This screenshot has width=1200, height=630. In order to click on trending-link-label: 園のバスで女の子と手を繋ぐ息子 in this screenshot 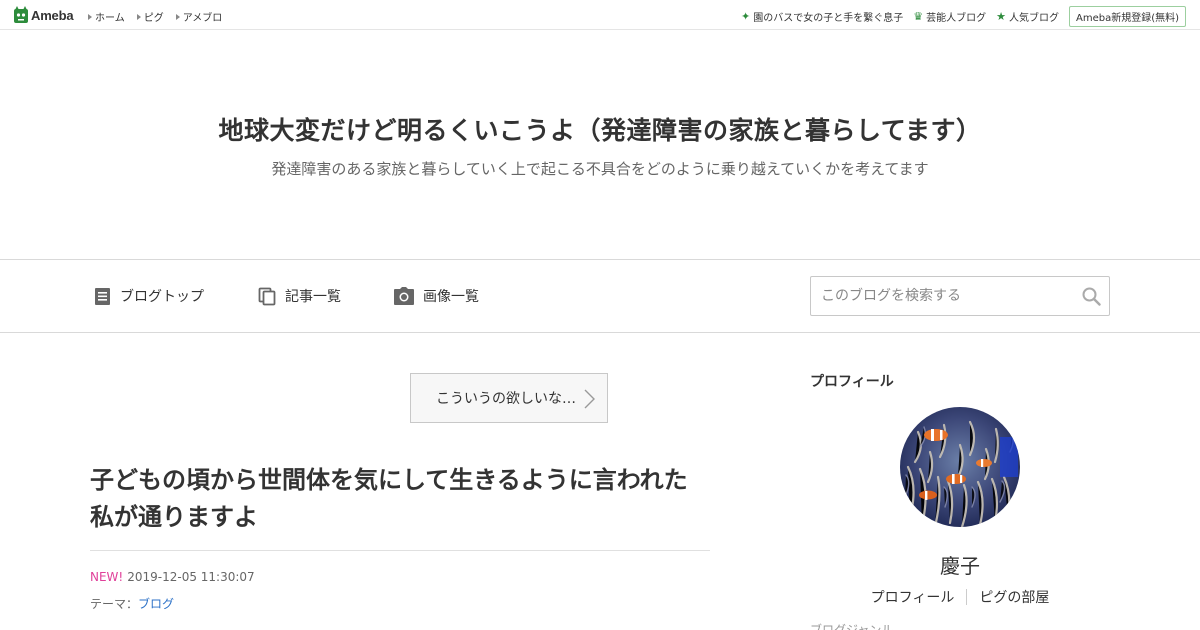, I will do `click(828, 18)`.